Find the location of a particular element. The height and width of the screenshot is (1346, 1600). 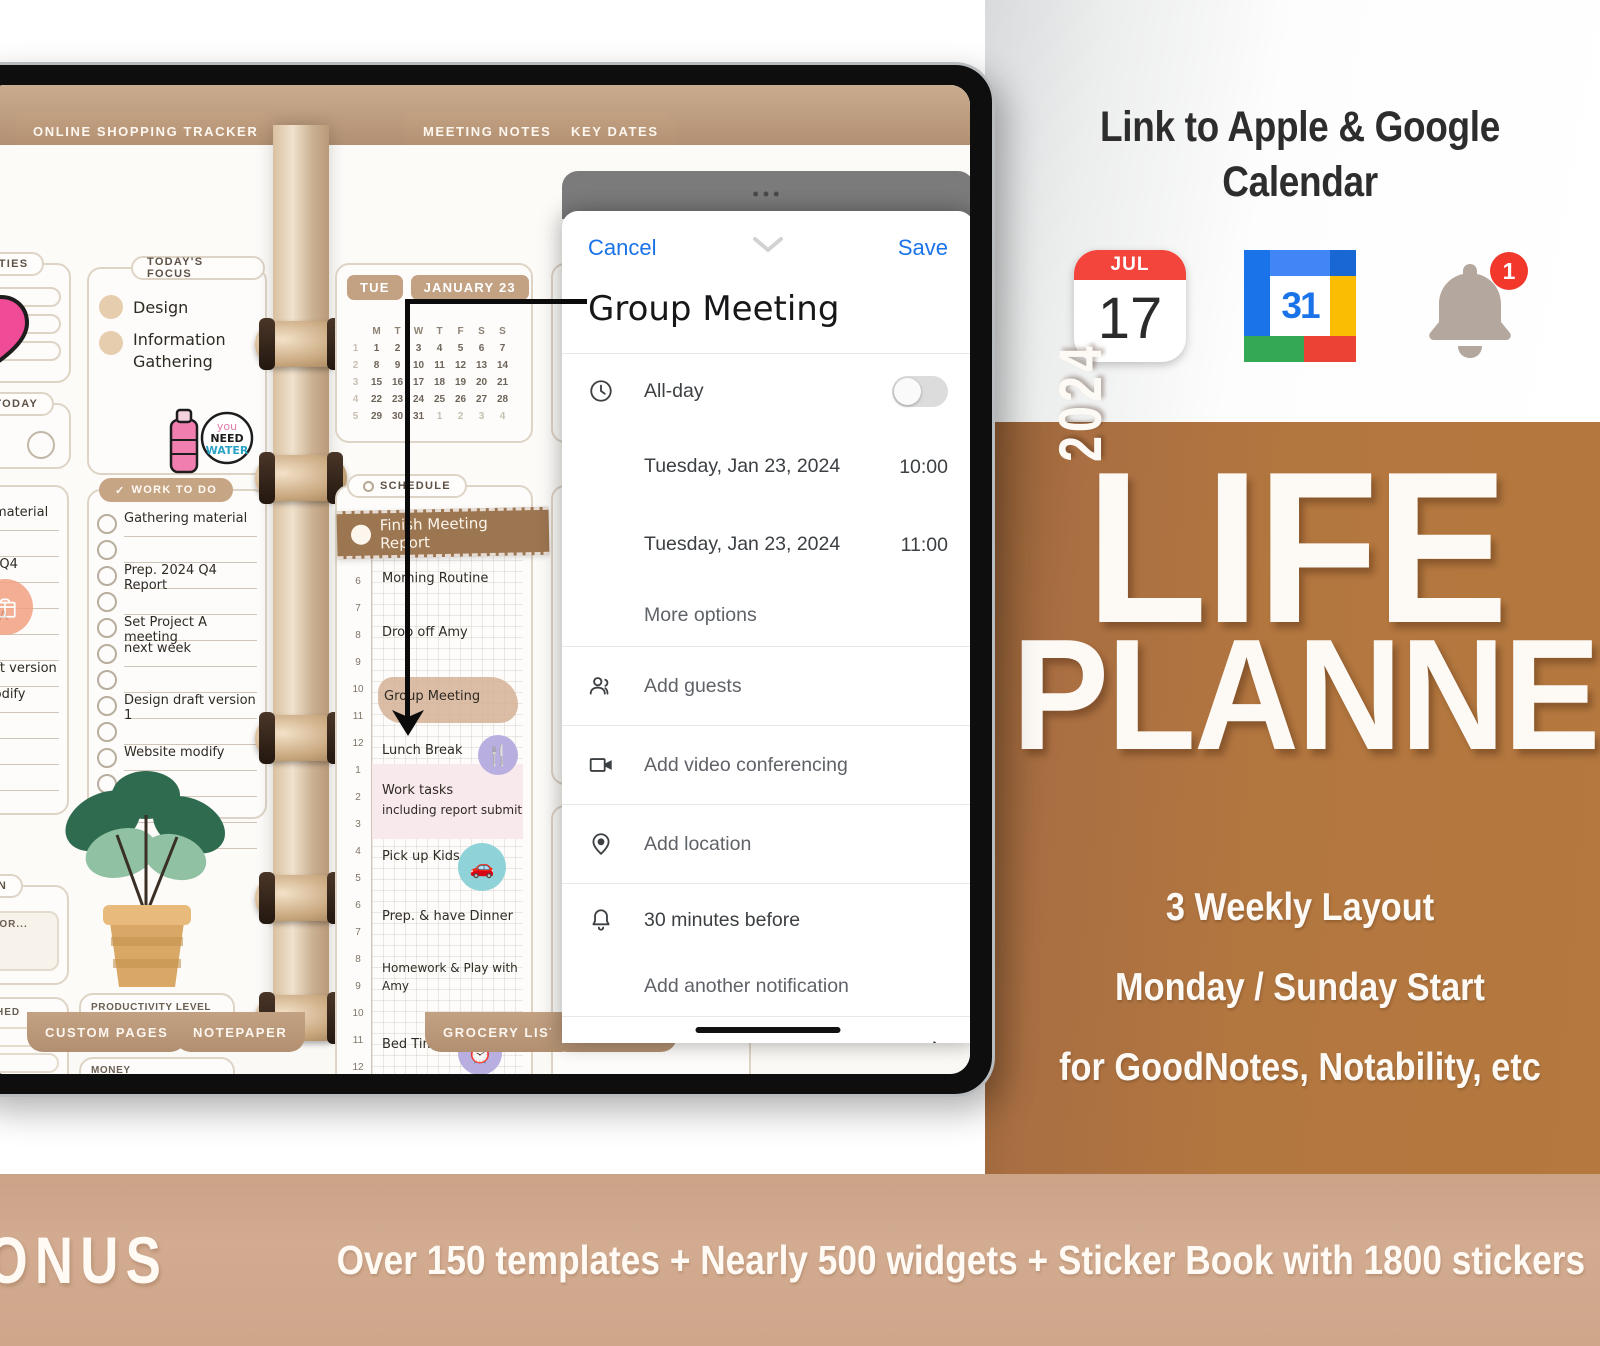

schedule-item: Work tasks is located at coordinates (417, 790).